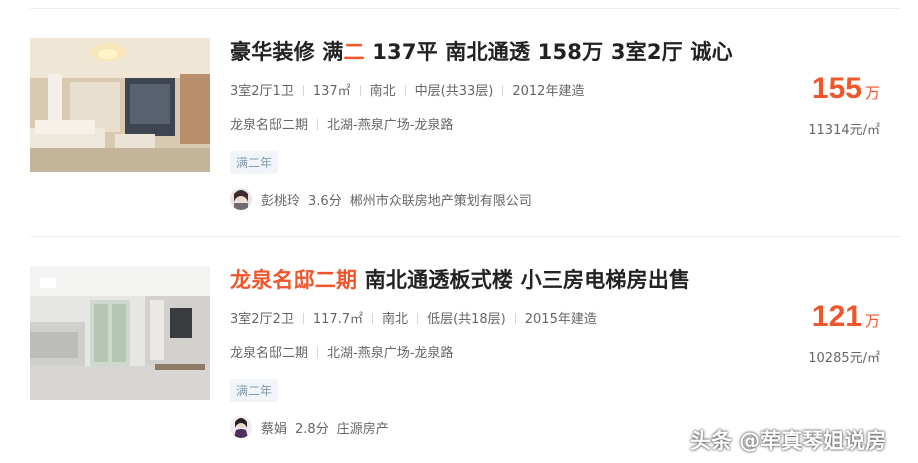  What do you see at coordinates (844, 130) in the screenshot?
I see `unit-price: 11314元/㎡` at bounding box center [844, 130].